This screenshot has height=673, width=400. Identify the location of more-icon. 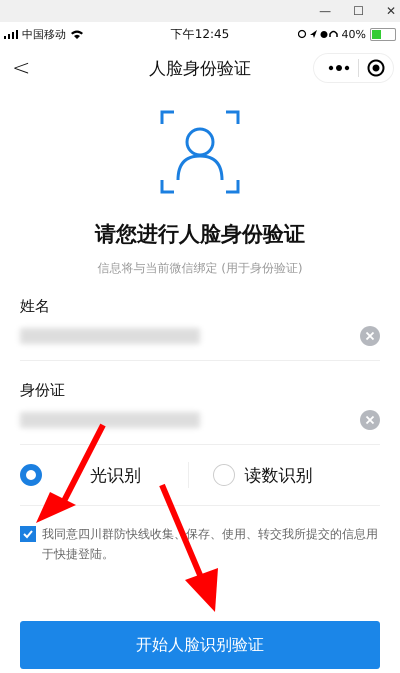
(339, 68).